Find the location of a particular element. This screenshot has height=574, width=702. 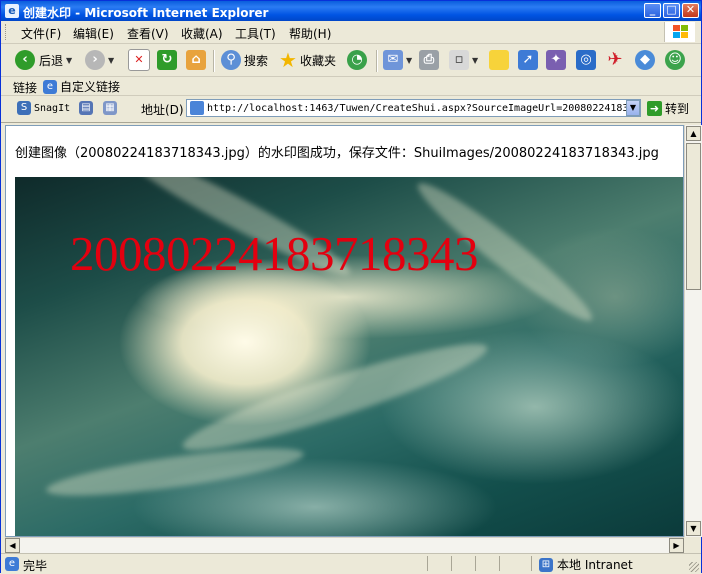

horizontal-scrollbar: ◀ ▶ is located at coordinates (344, 545).